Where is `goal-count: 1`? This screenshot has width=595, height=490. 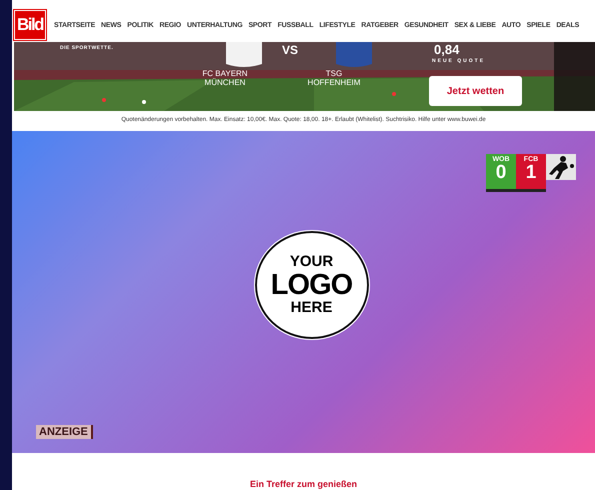
goal-count: 1 is located at coordinates (531, 173).